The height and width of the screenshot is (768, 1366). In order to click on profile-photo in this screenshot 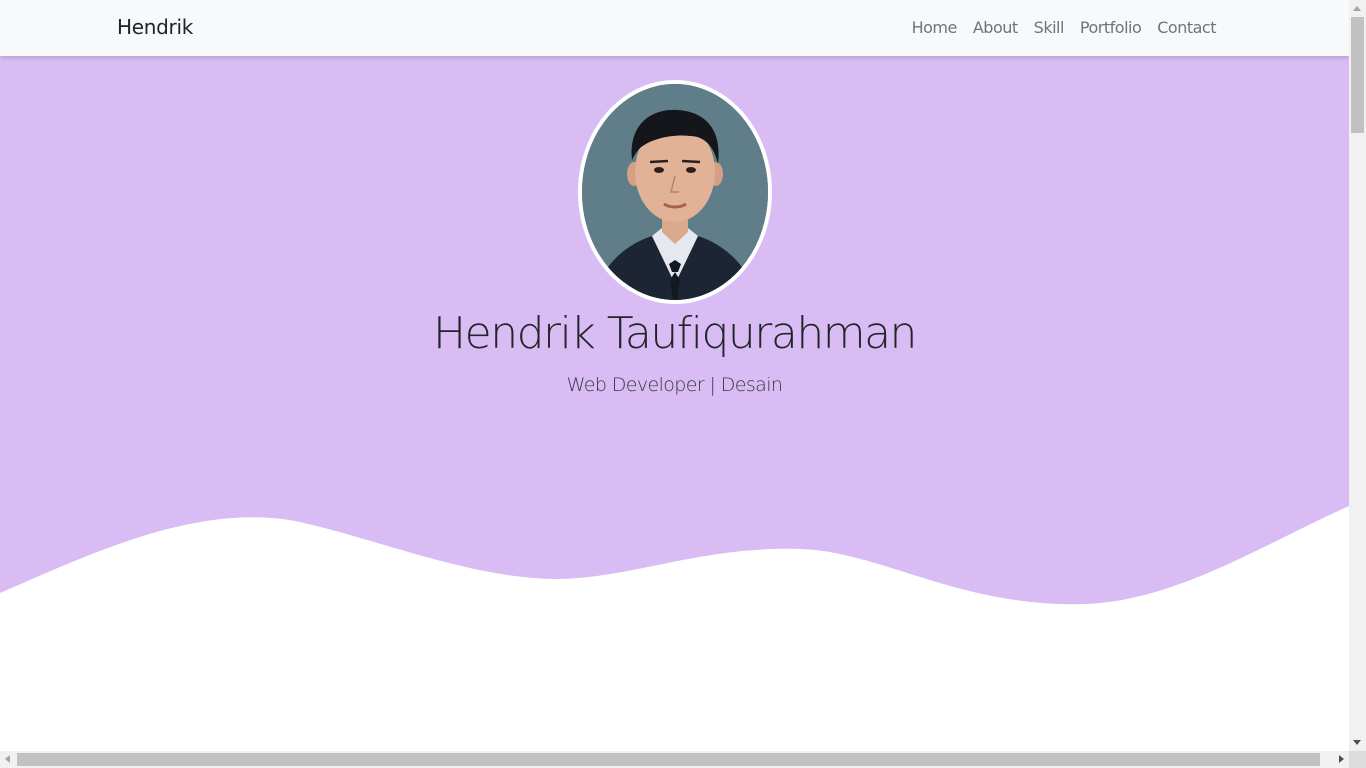, I will do `click(675, 192)`.